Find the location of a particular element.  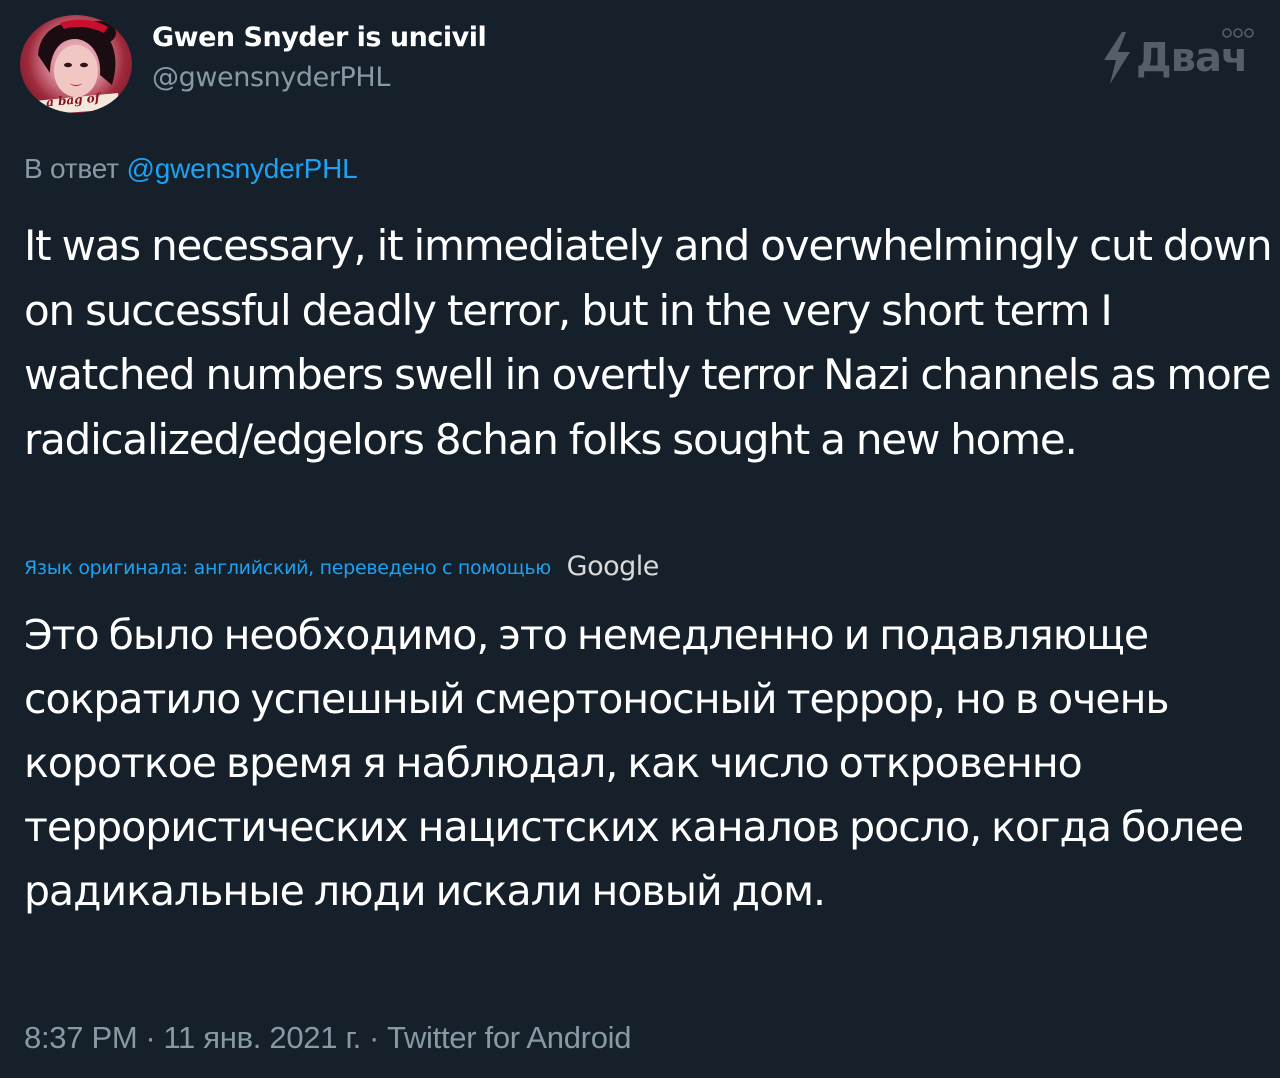

watermark-dots-icon is located at coordinates (1238, 33).